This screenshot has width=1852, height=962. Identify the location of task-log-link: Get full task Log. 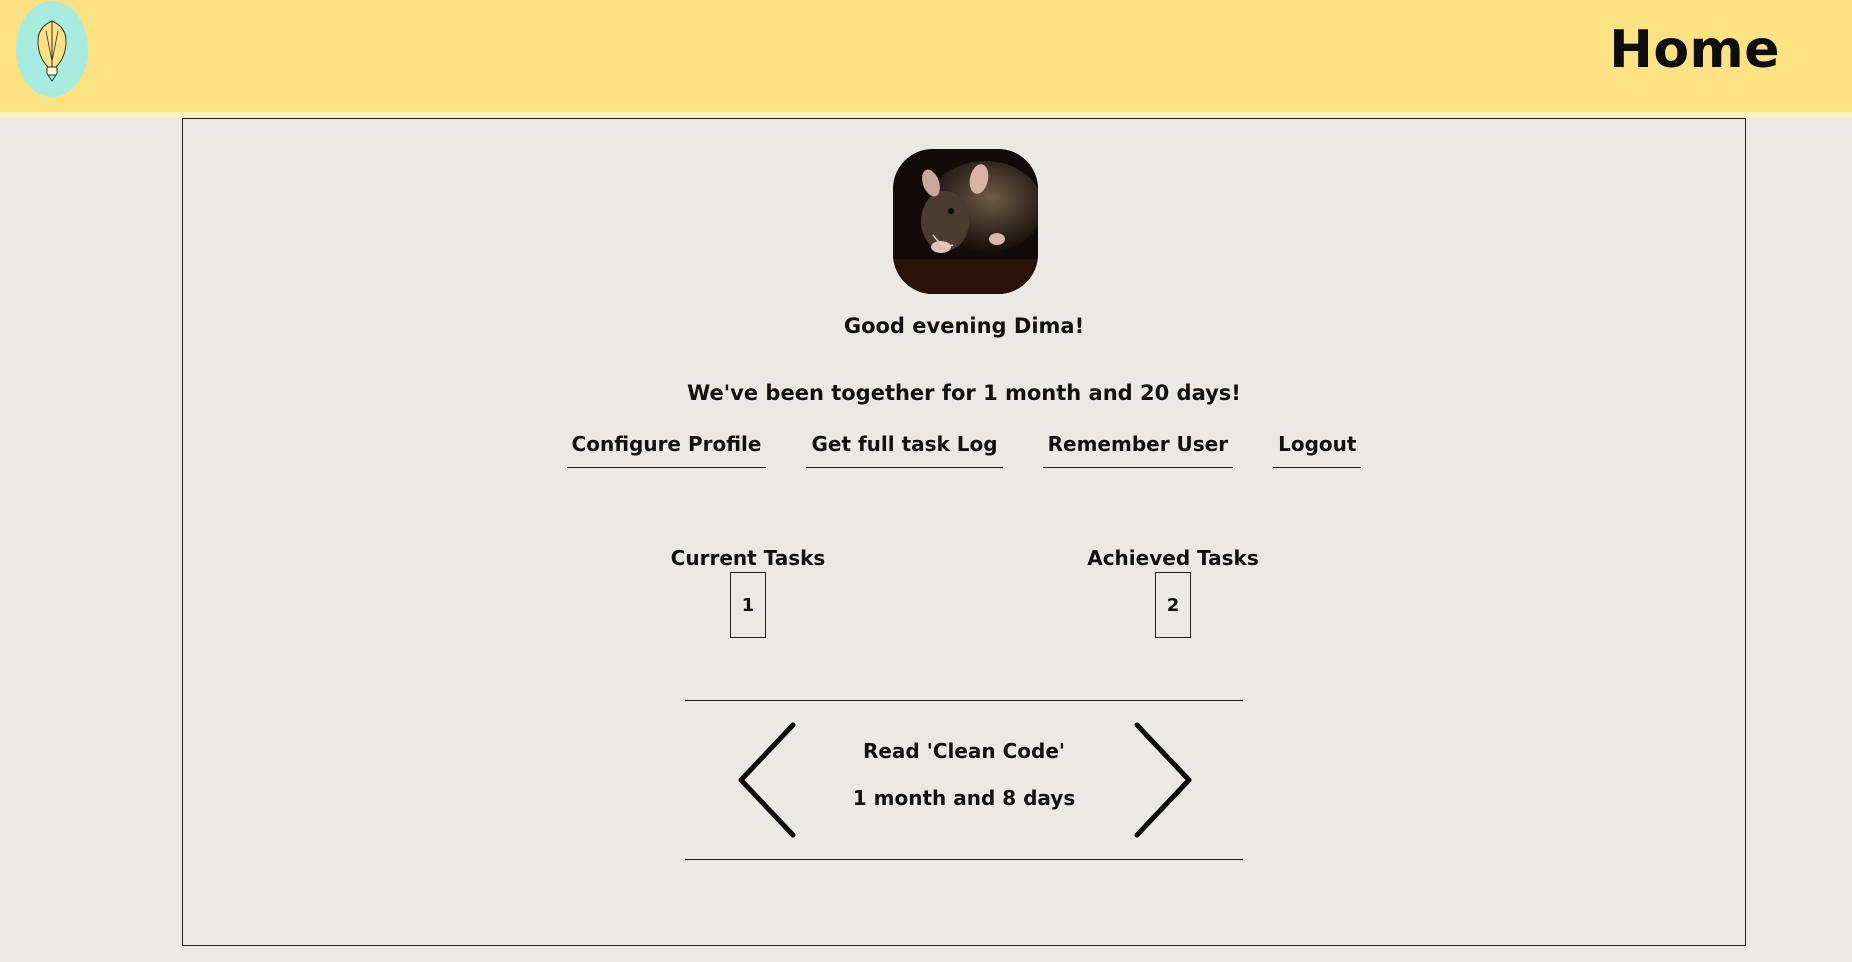
(904, 450).